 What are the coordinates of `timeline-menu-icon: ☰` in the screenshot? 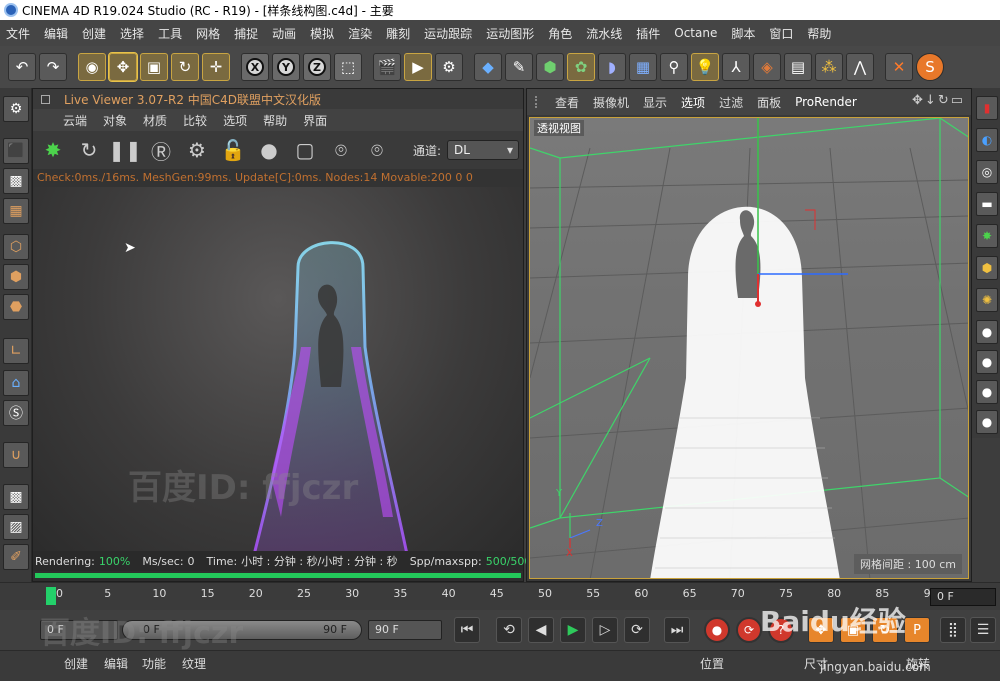 It's located at (983, 630).